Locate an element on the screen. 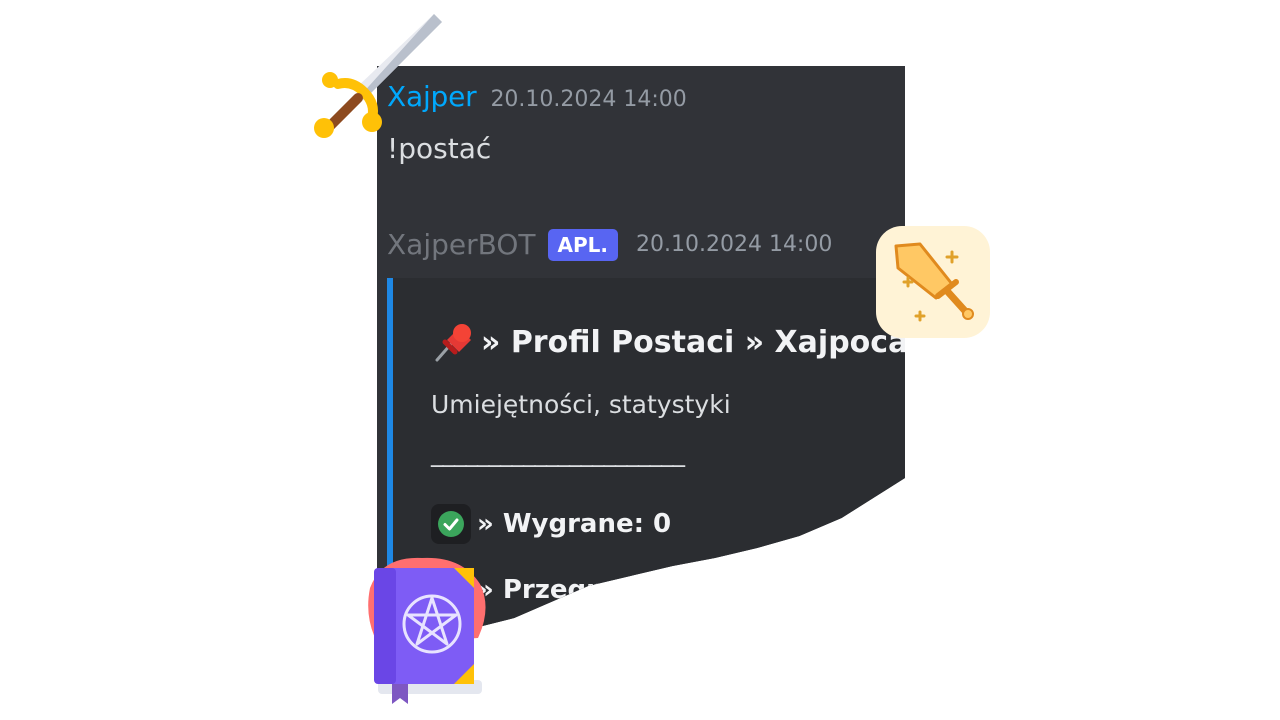 The width and height of the screenshot is (1280, 720). sword-icon is located at coordinates (378, 76).